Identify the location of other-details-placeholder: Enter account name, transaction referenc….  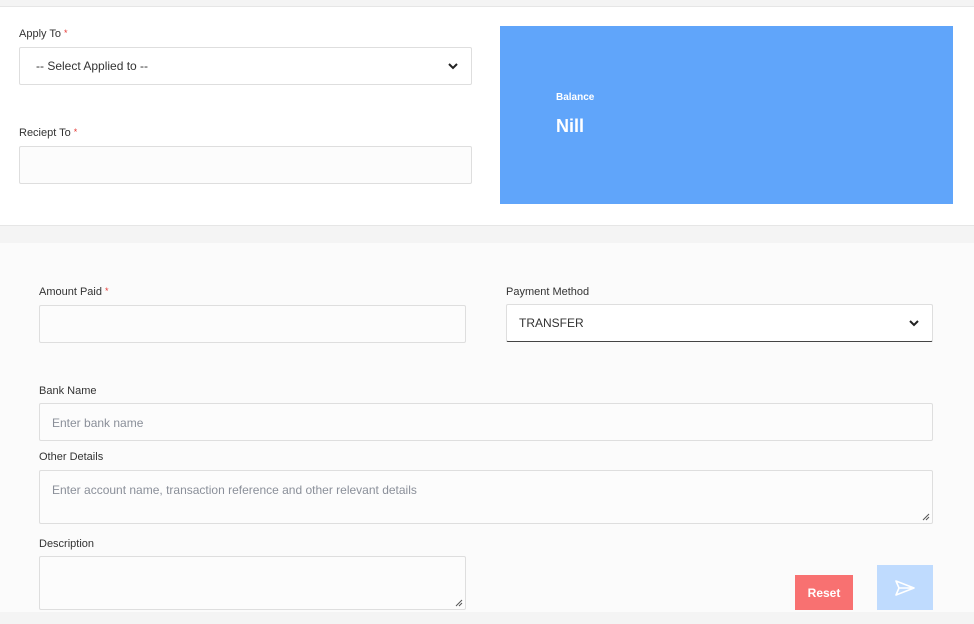
(234, 490).